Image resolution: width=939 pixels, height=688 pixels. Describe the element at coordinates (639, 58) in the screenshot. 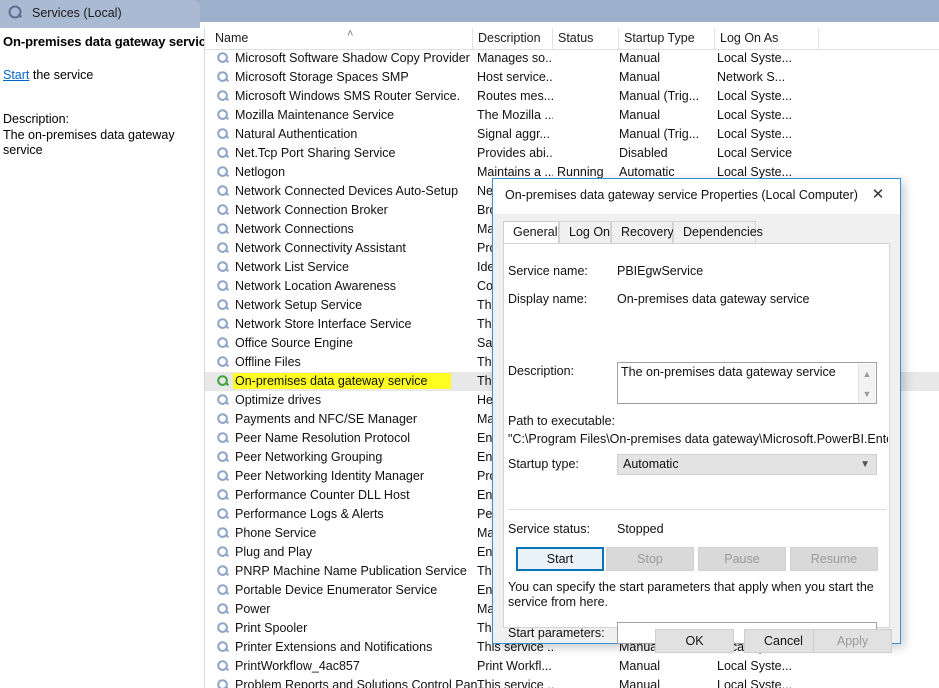

I see `cell-startup-type: Manual` at that location.